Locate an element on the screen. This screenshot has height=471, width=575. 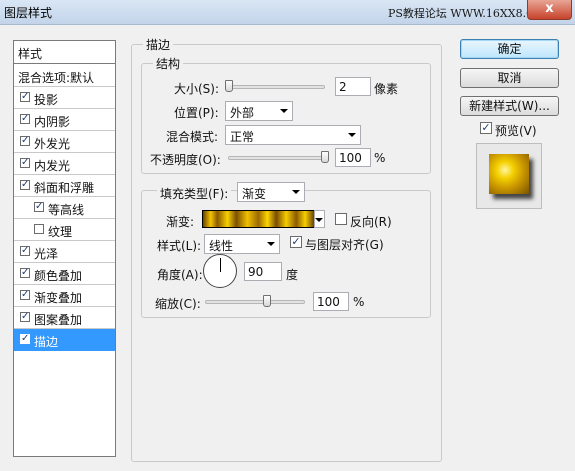
size-unit: 像素 is located at coordinates (386, 89).